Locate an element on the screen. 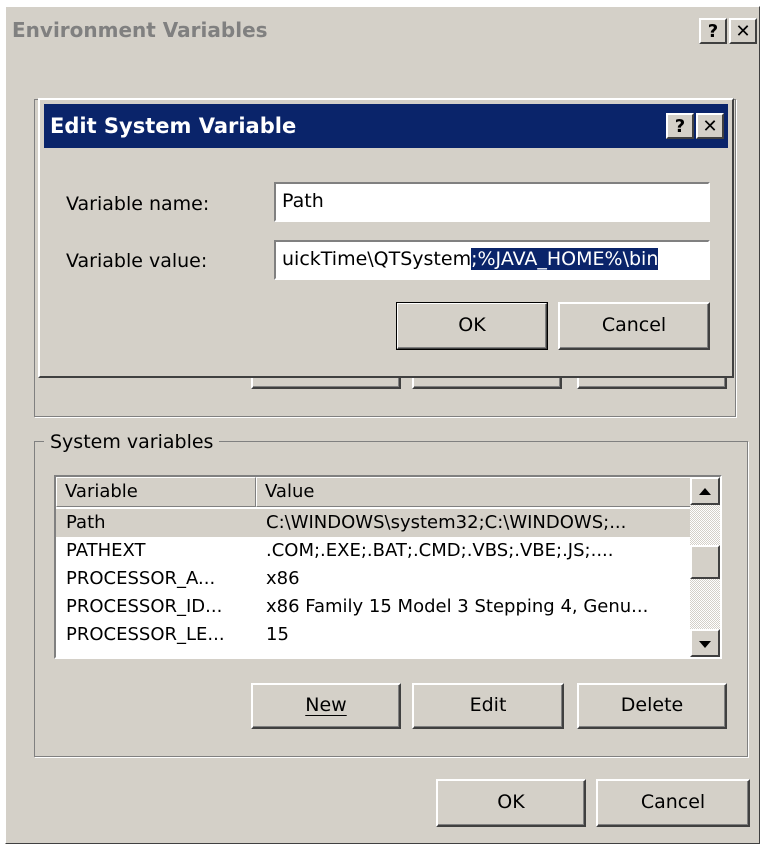 The image size is (762, 850). scroll-up-button is located at coordinates (705, 491).